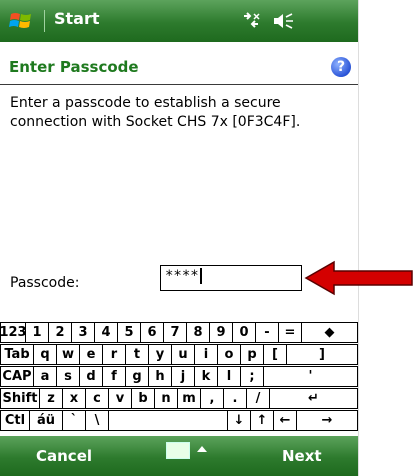  Describe the element at coordinates (37, 332) in the screenshot. I see `keyboard-key: 1` at that location.